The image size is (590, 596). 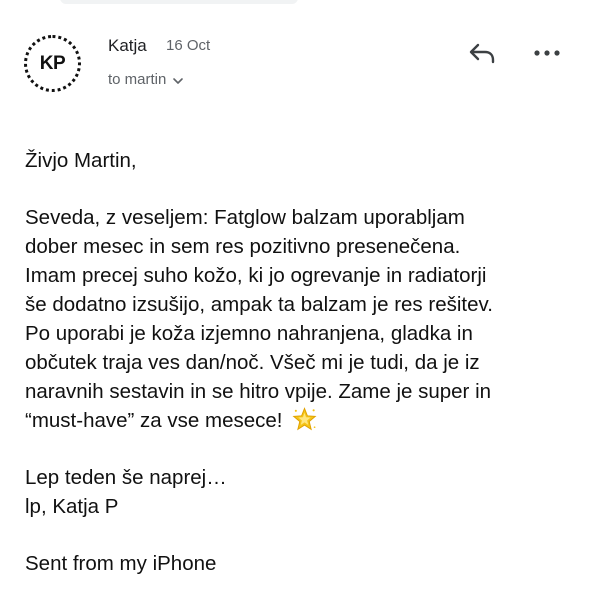 I want to click on body-line-last: “must-have” za vse mesece!, so click(x=302, y=420).